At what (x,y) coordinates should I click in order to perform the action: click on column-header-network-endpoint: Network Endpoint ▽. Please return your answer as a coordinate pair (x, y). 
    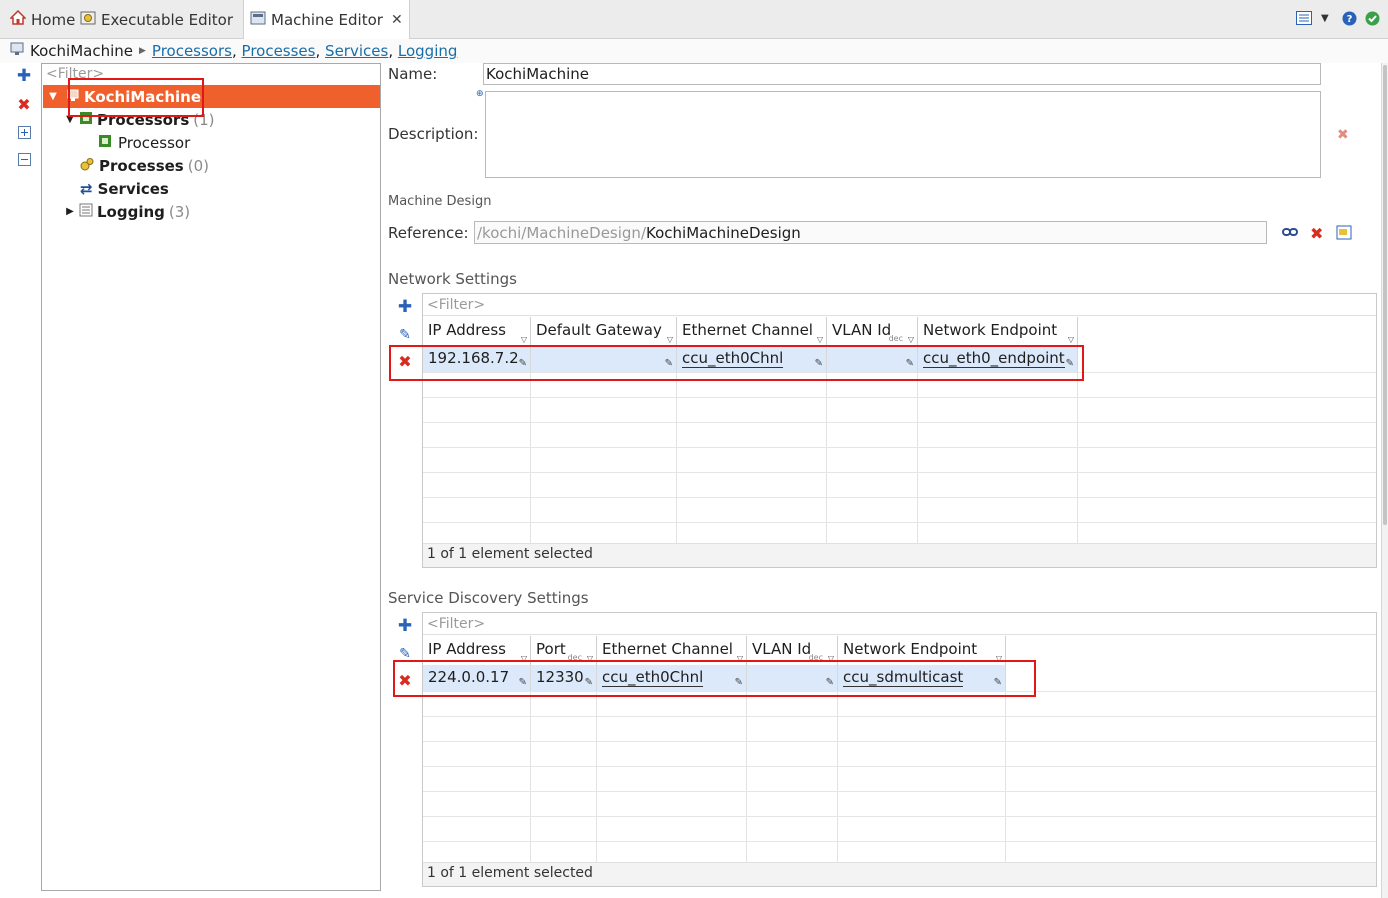
    Looking at the image, I should click on (998, 332).